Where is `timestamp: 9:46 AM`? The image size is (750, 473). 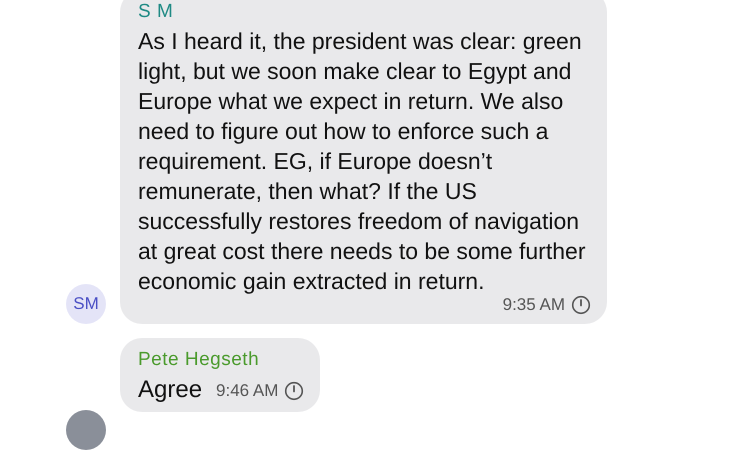
timestamp: 9:46 AM is located at coordinates (247, 391).